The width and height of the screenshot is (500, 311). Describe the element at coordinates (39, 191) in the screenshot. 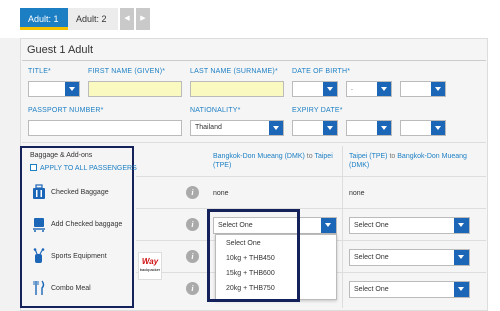

I see `luggage-icon` at that location.